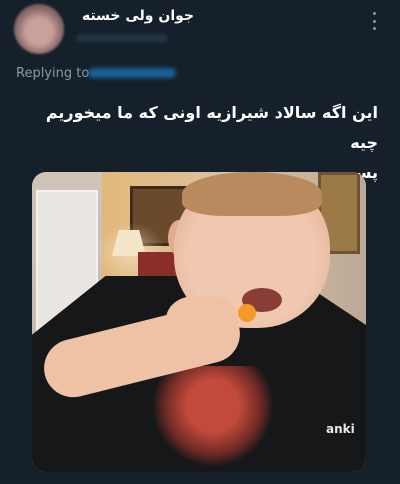  I want to click on photo-child-hand, so click(202, 325).